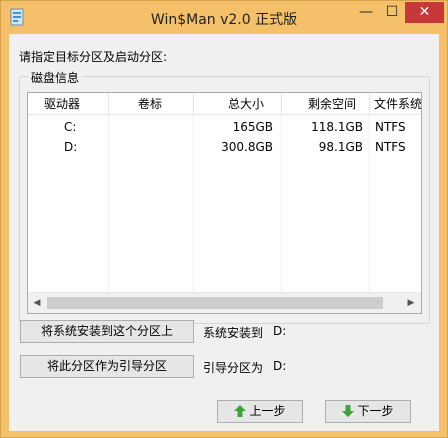 Image resolution: width=448 pixels, height=438 pixels. I want to click on maximize-button: ☐, so click(392, 12).